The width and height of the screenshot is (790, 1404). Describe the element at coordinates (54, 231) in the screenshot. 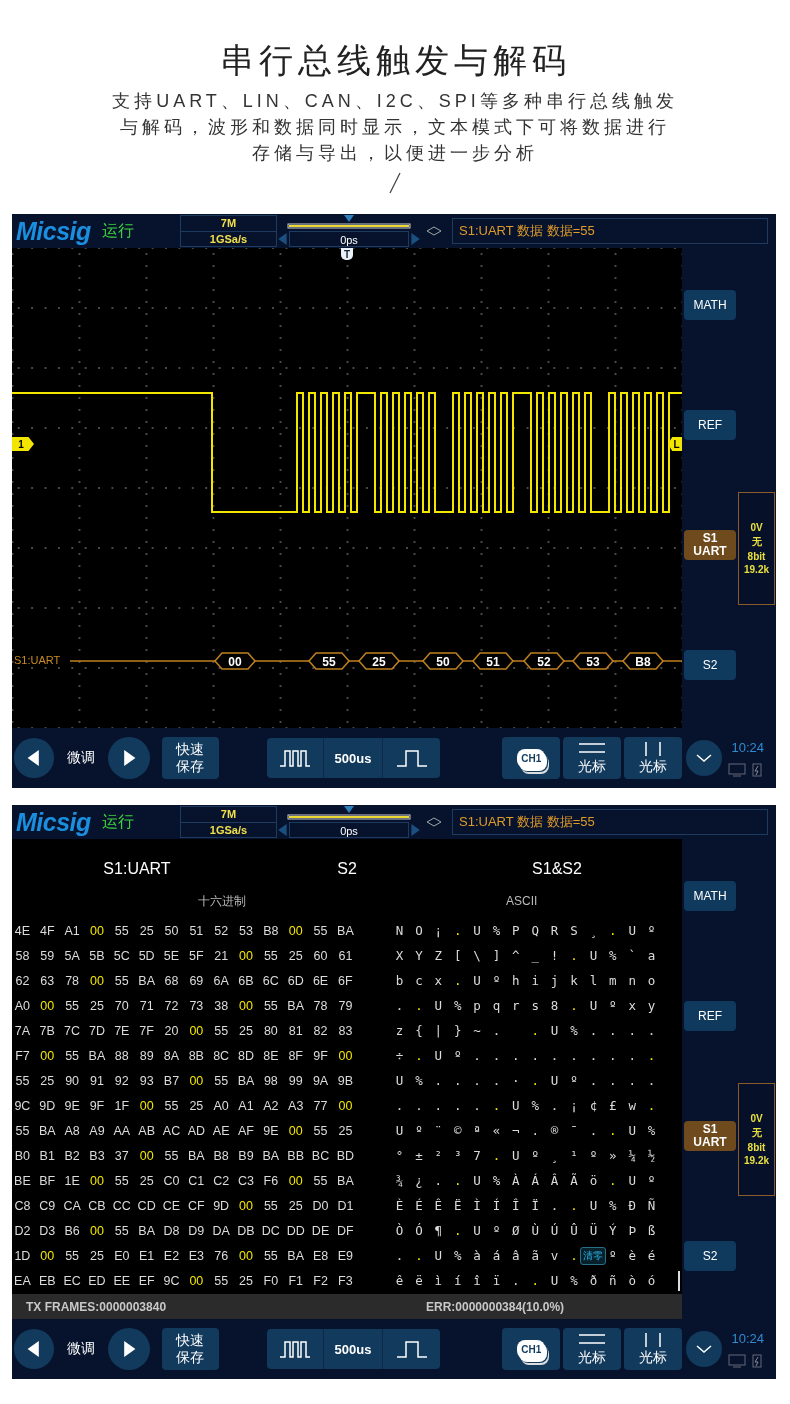

I see `brand-logo: Micsig` at that location.